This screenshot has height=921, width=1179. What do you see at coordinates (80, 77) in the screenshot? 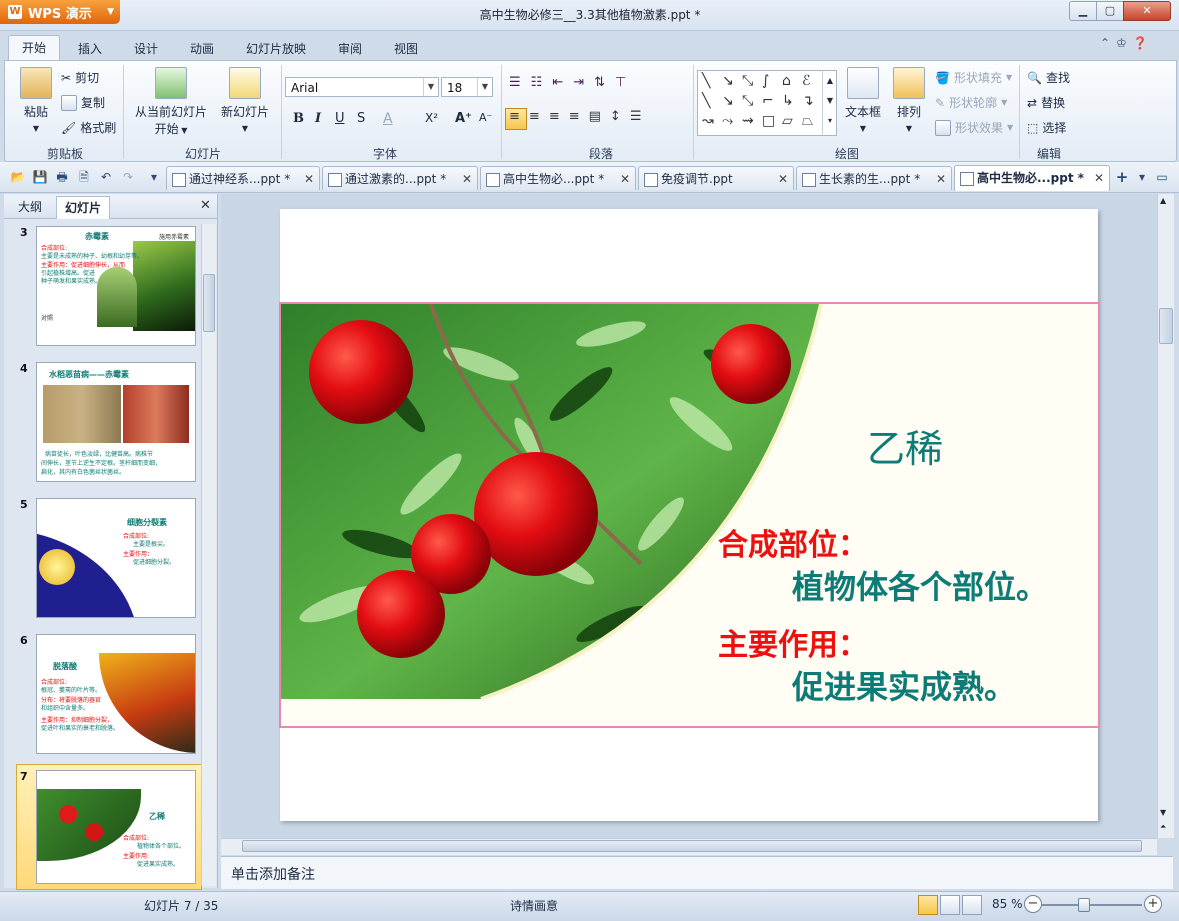
I see `cut-button: ✂ 剪切` at bounding box center [80, 77].